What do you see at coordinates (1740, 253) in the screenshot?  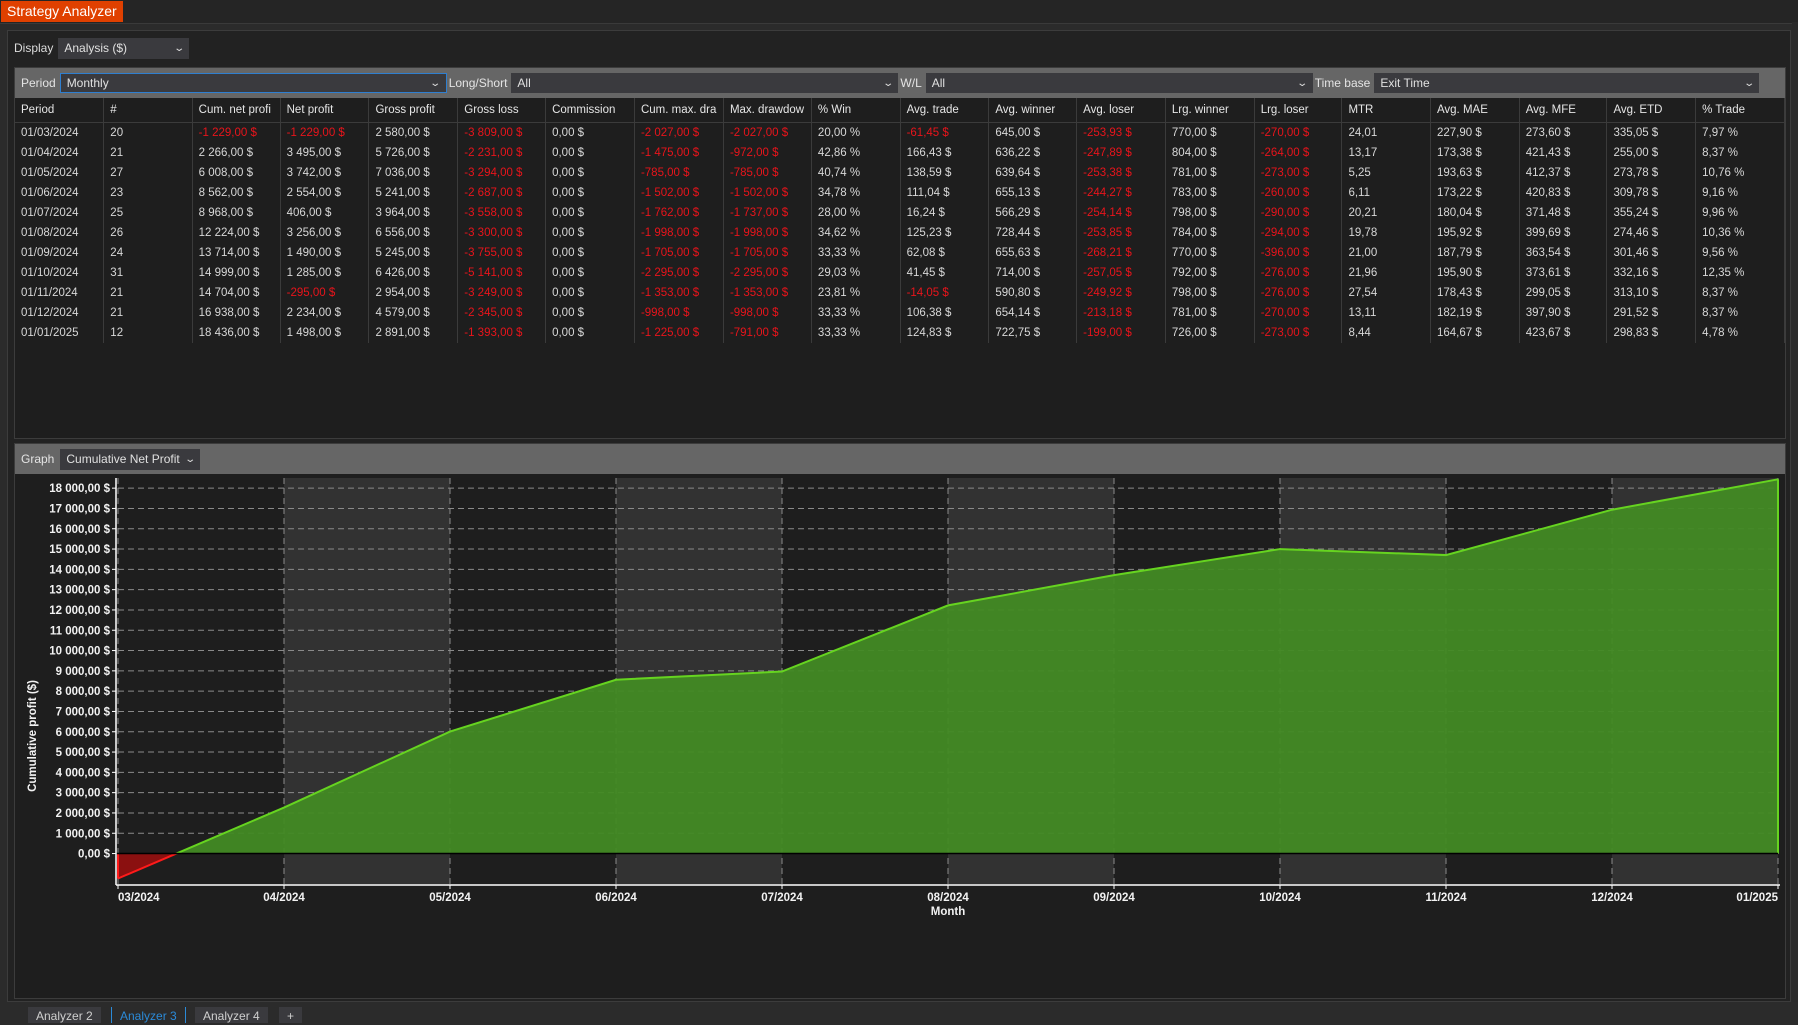 I see `table-cell: 9,56 %` at bounding box center [1740, 253].